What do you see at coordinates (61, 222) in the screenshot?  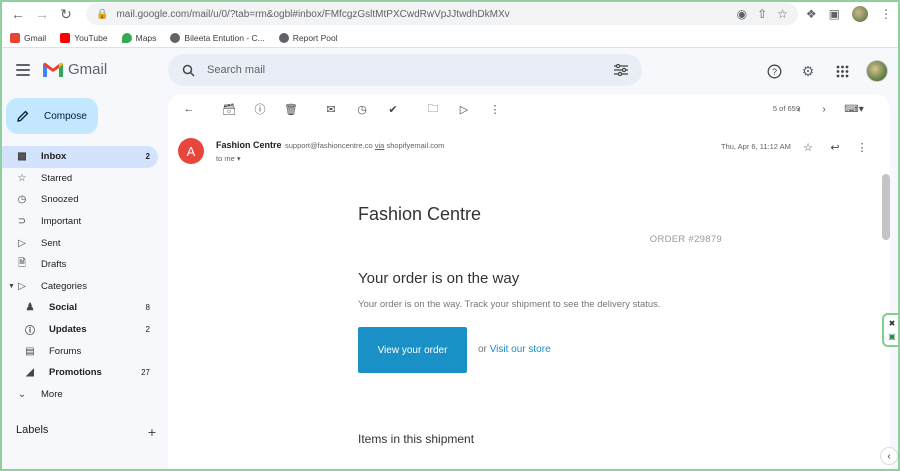 I see `sidebar-item-label: Important` at bounding box center [61, 222].